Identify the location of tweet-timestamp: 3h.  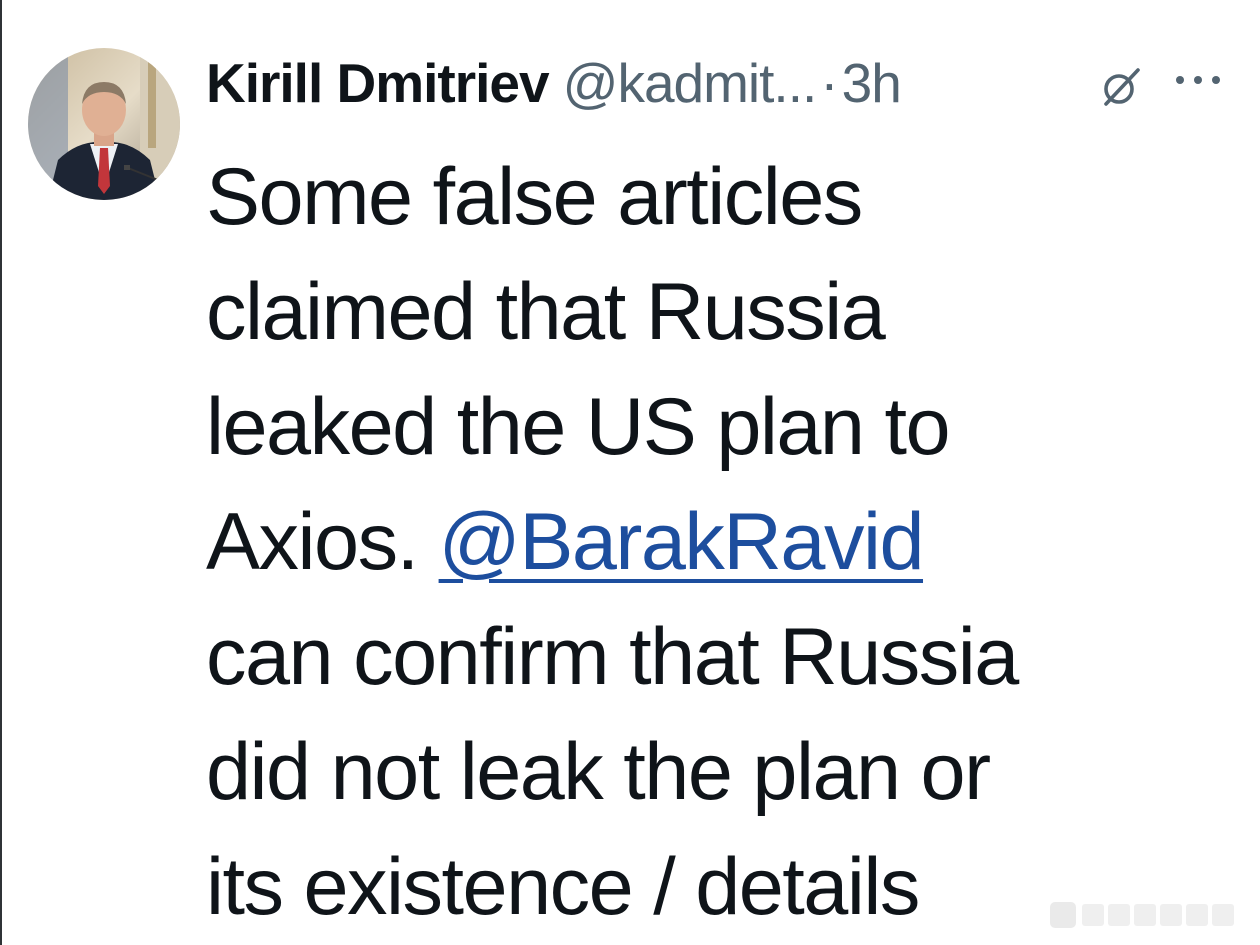
(872, 83).